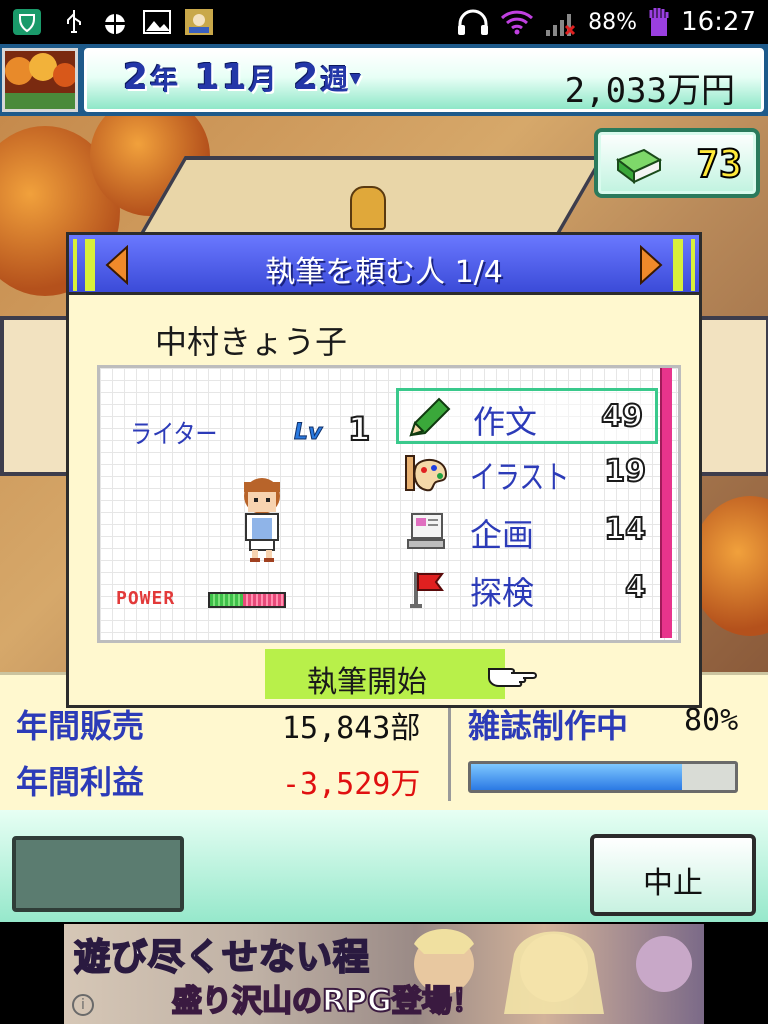 Image resolution: width=768 pixels, height=1024 pixels. What do you see at coordinates (263, 600) in the screenshot?
I see `power-remaining` at bounding box center [263, 600].